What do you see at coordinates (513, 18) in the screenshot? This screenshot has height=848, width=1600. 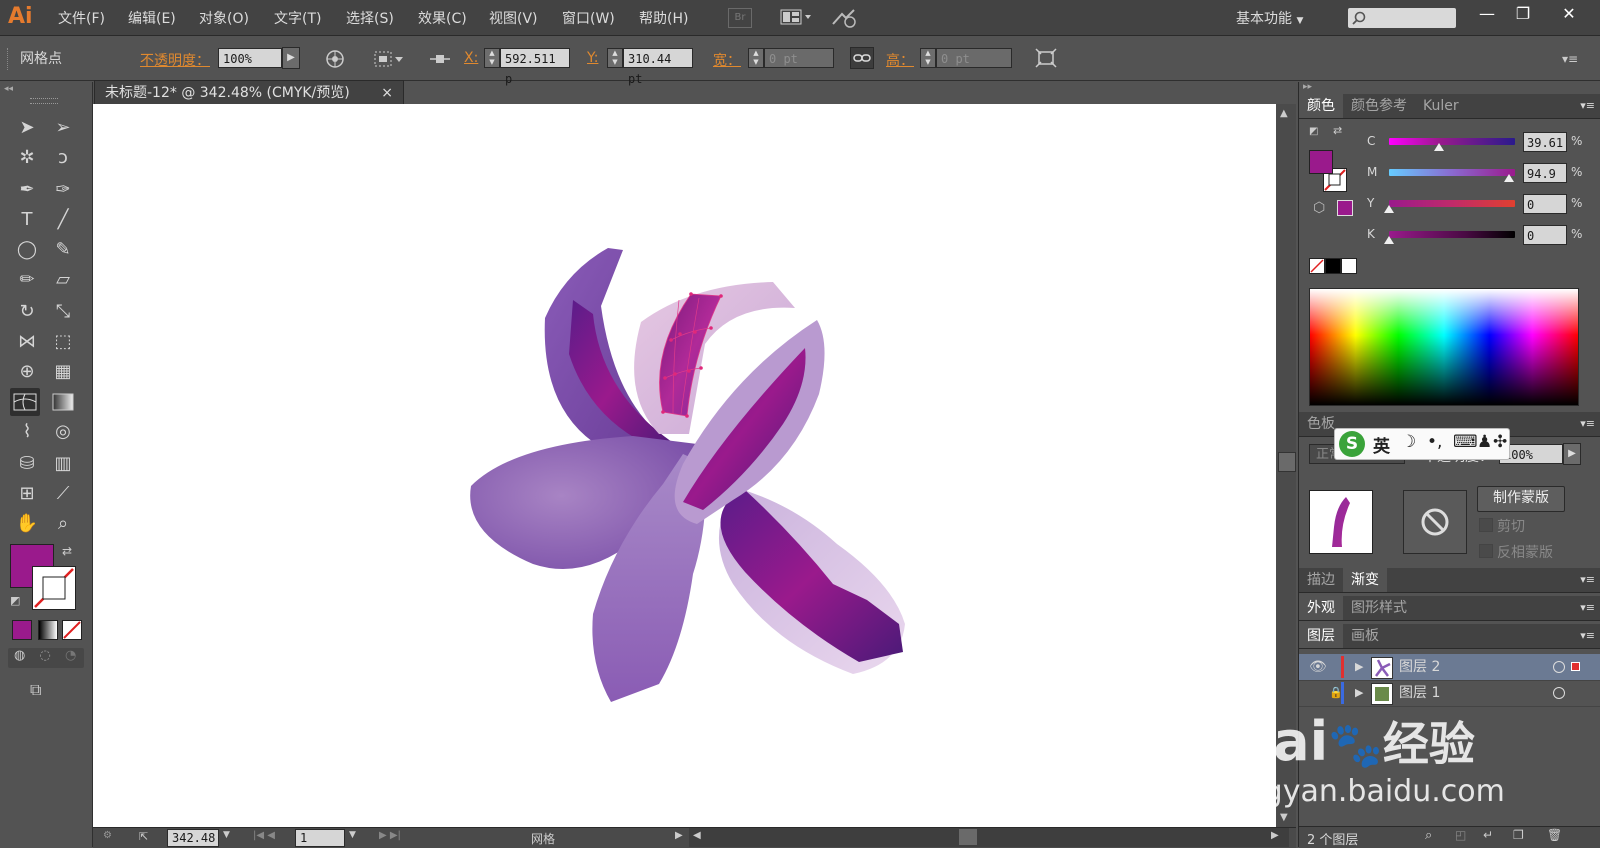 I see `menu-view: 视图(V)` at bounding box center [513, 18].